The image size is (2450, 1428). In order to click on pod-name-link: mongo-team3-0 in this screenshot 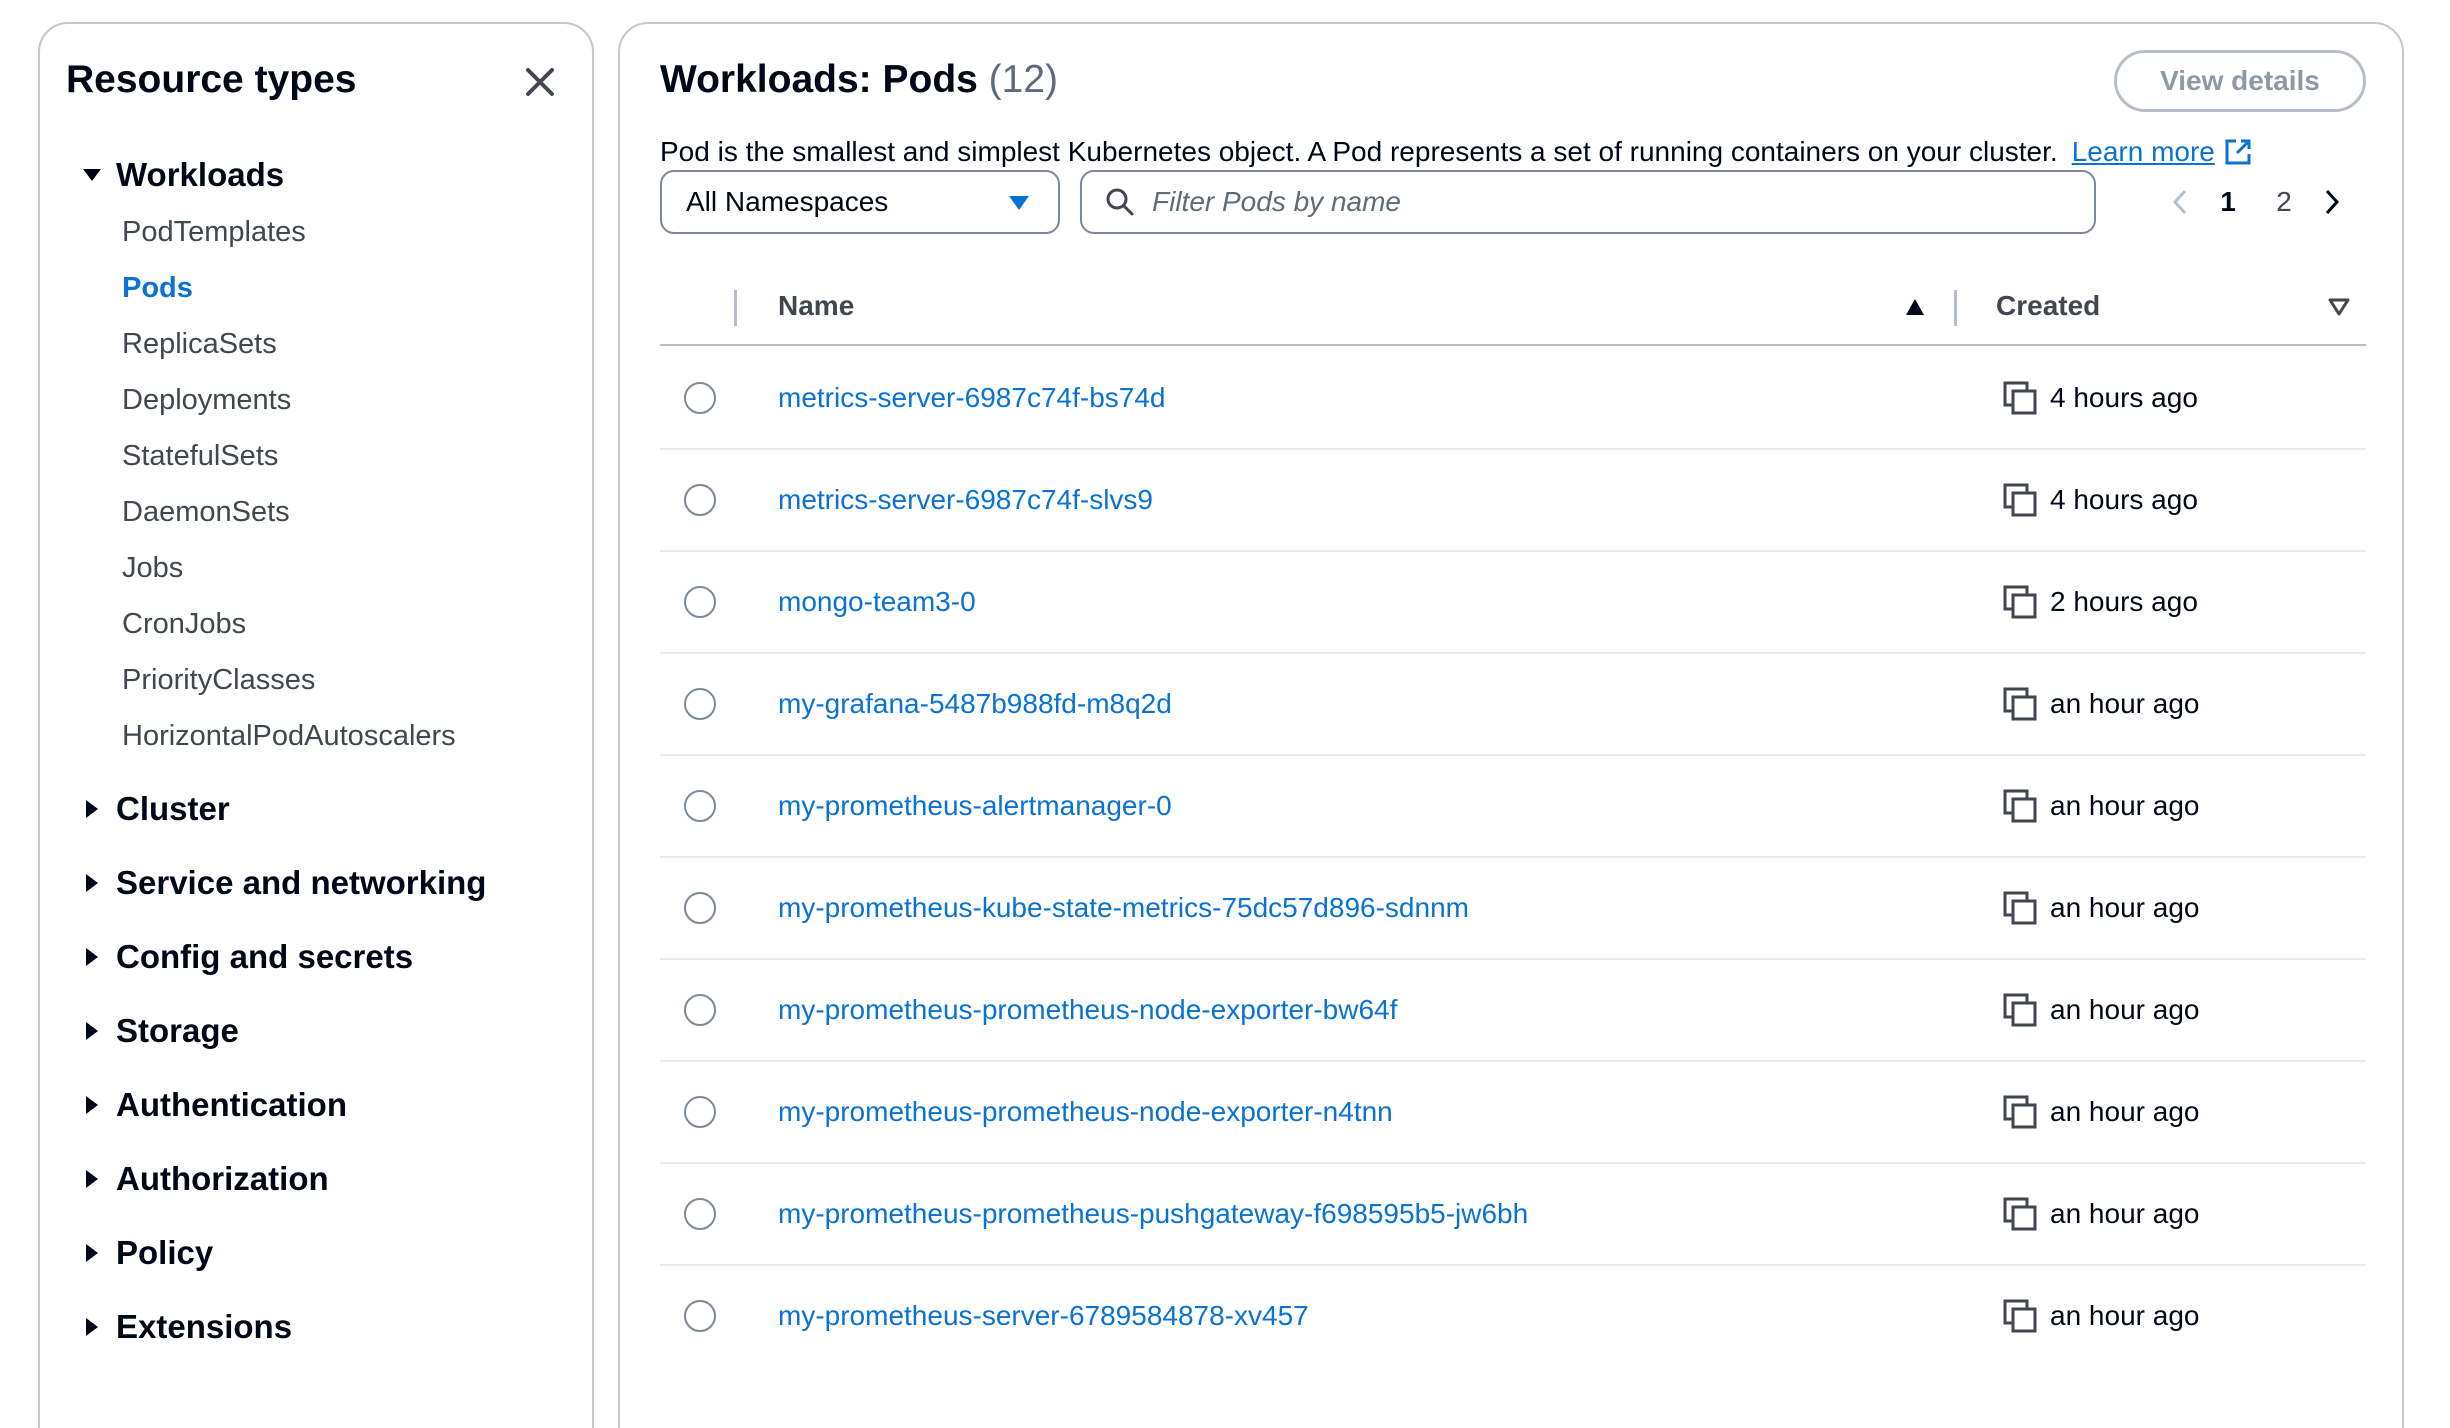, I will do `click(877, 602)`.